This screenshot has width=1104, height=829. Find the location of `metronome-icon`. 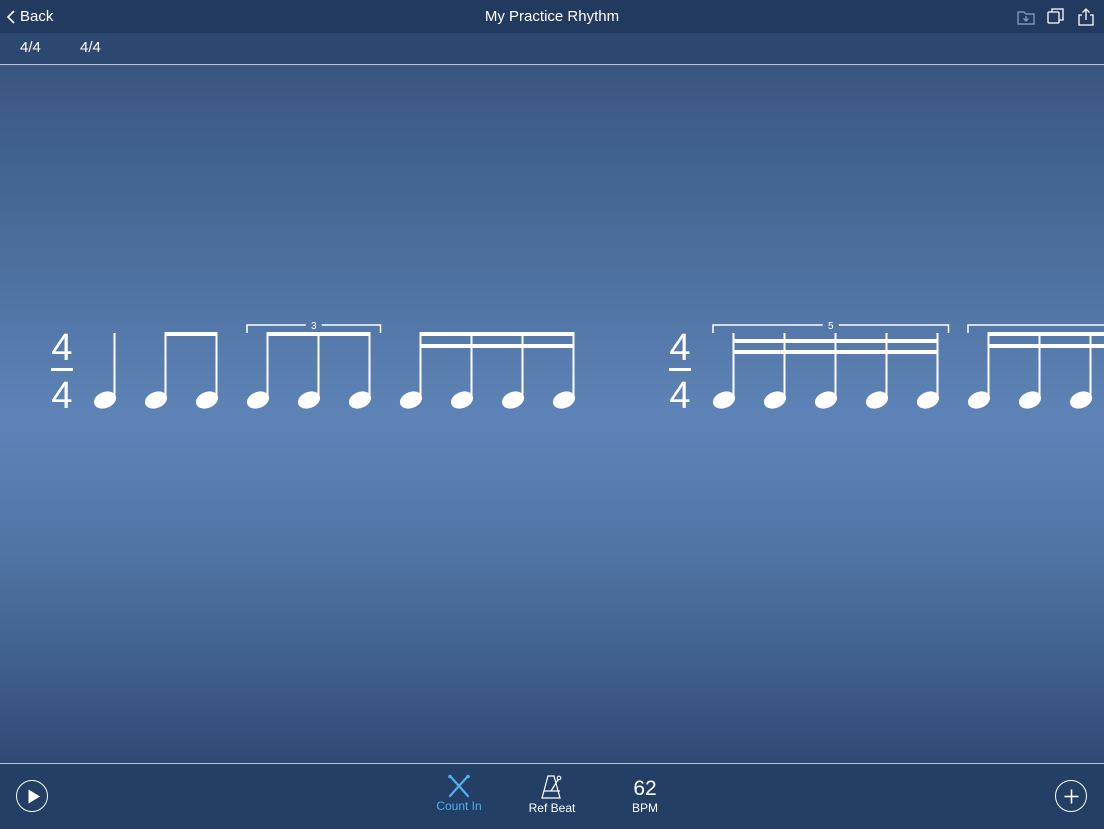

metronome-icon is located at coordinates (552, 787).